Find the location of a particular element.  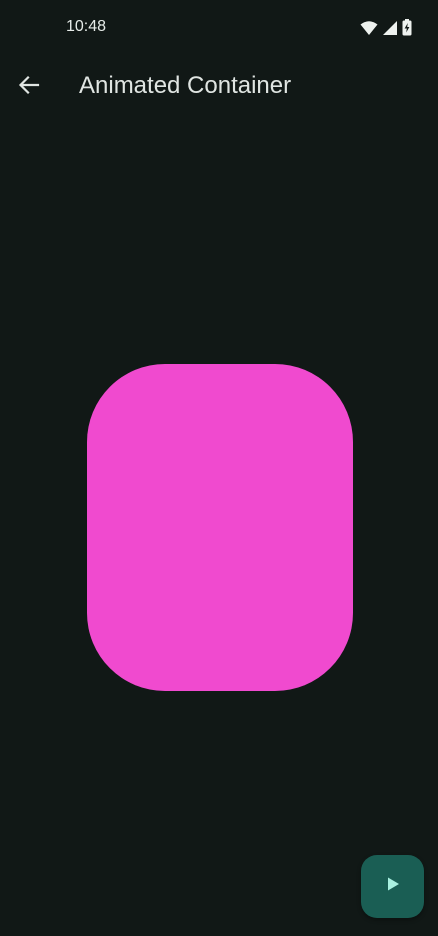

battery-charging-icon is located at coordinates (407, 30).